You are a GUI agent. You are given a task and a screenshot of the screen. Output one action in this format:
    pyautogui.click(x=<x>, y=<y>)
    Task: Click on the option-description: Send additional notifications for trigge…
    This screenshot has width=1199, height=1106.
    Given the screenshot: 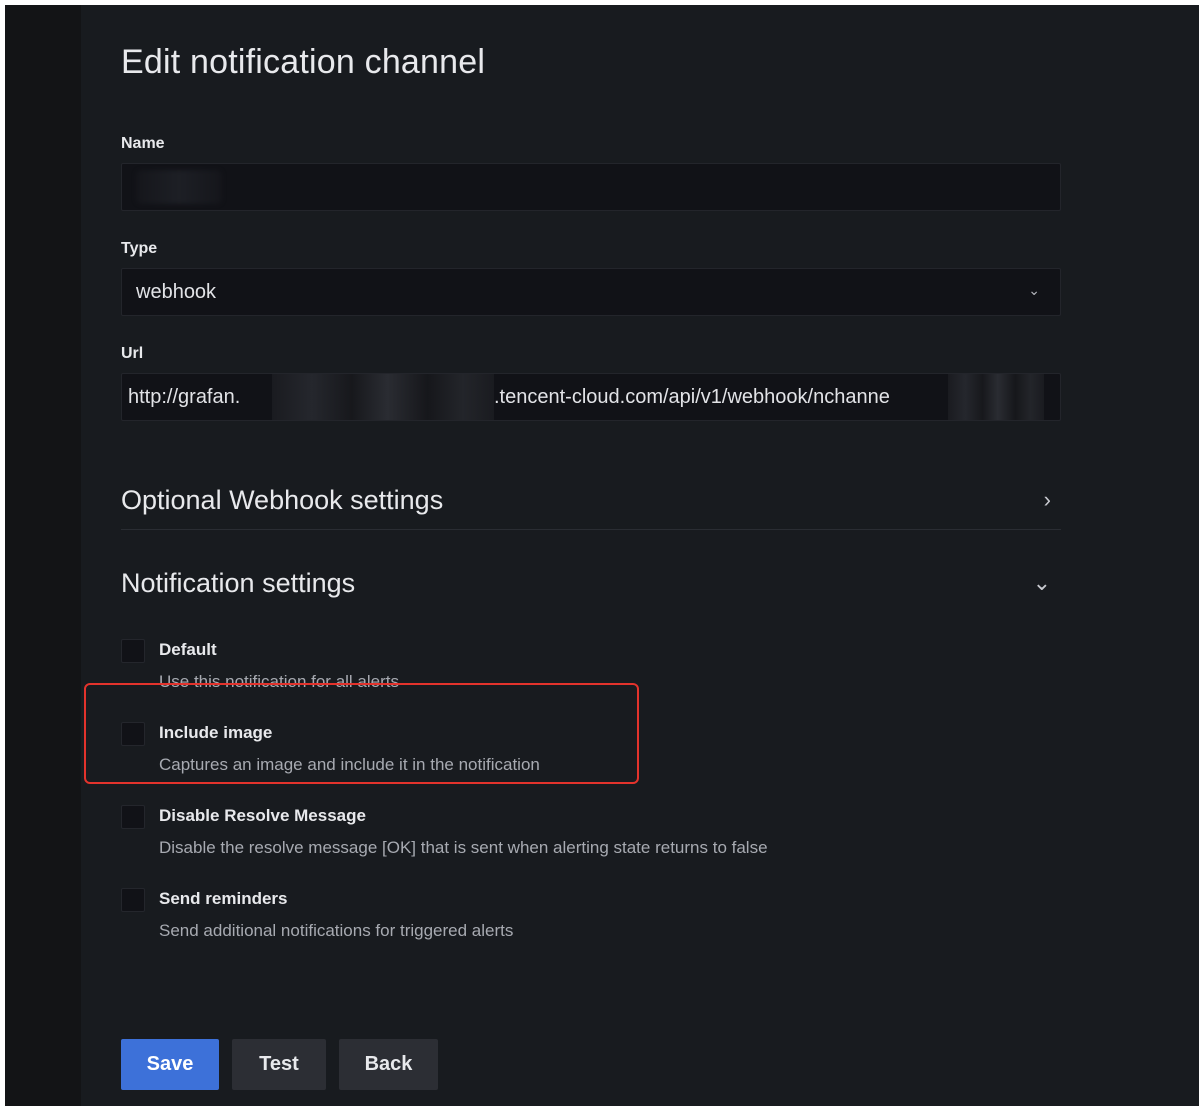 What is the action you would take?
    pyautogui.click(x=336, y=930)
    